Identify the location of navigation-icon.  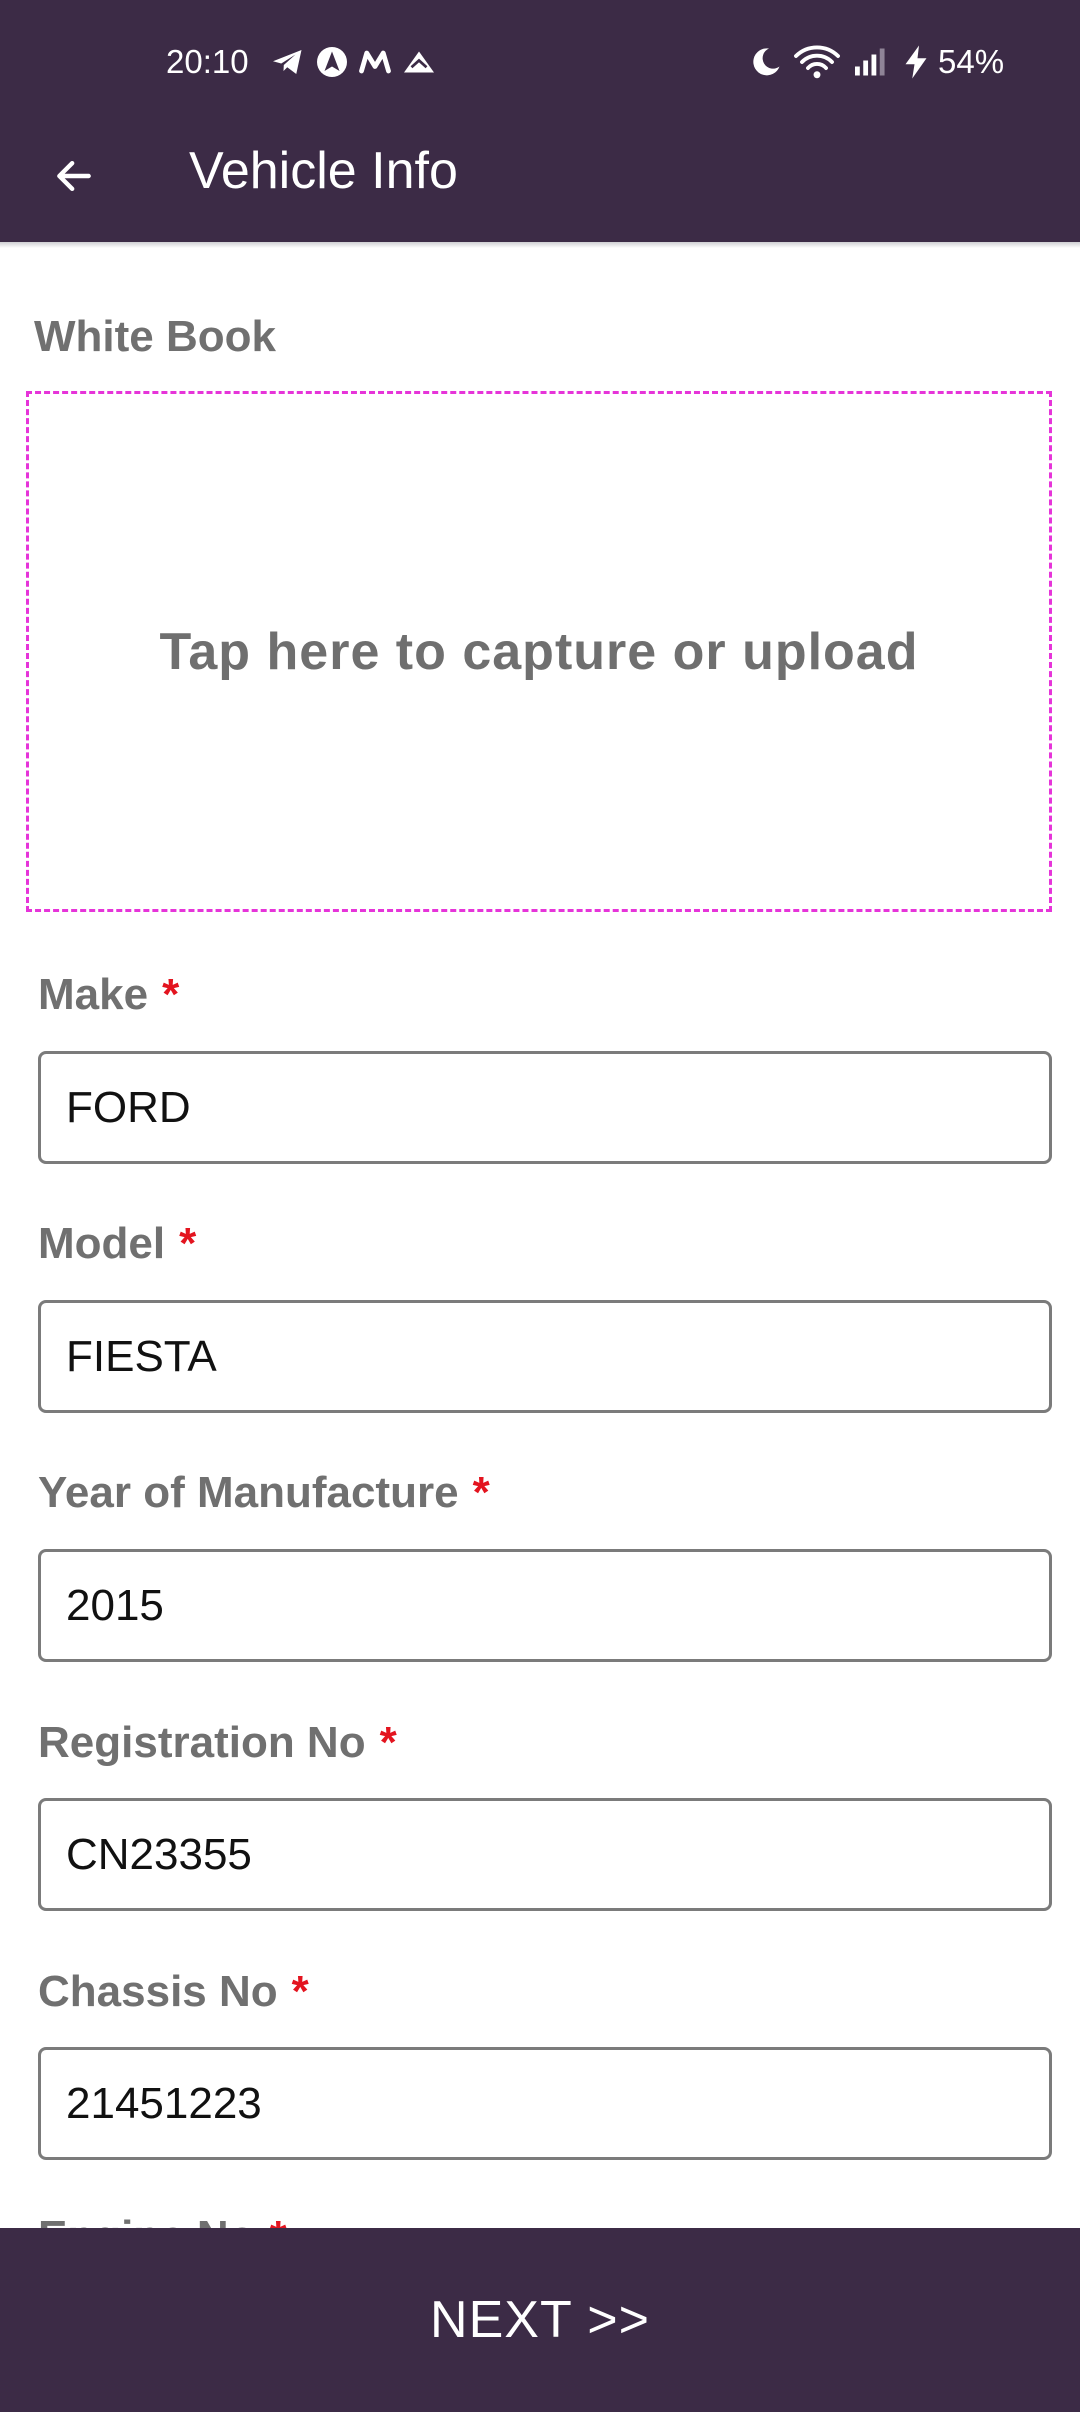
(332, 62).